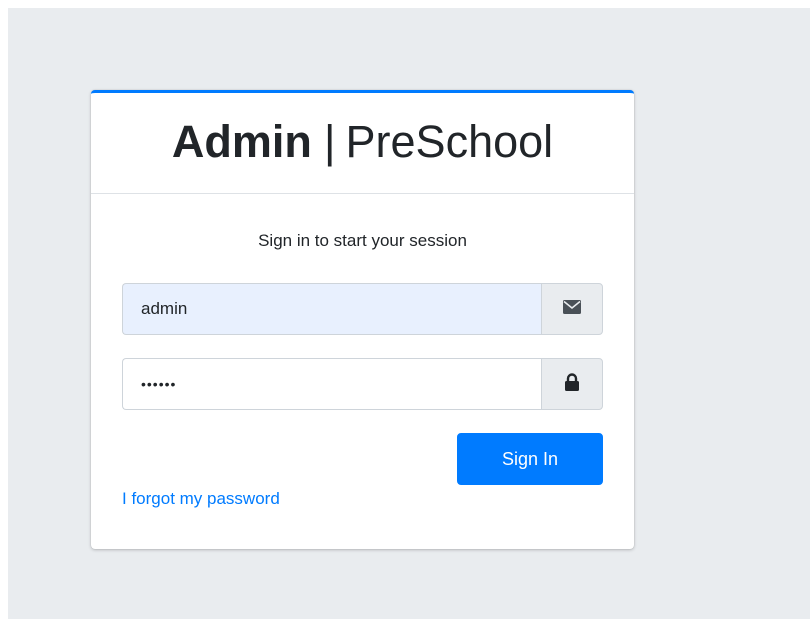  I want to click on lock-icon, so click(572, 384).